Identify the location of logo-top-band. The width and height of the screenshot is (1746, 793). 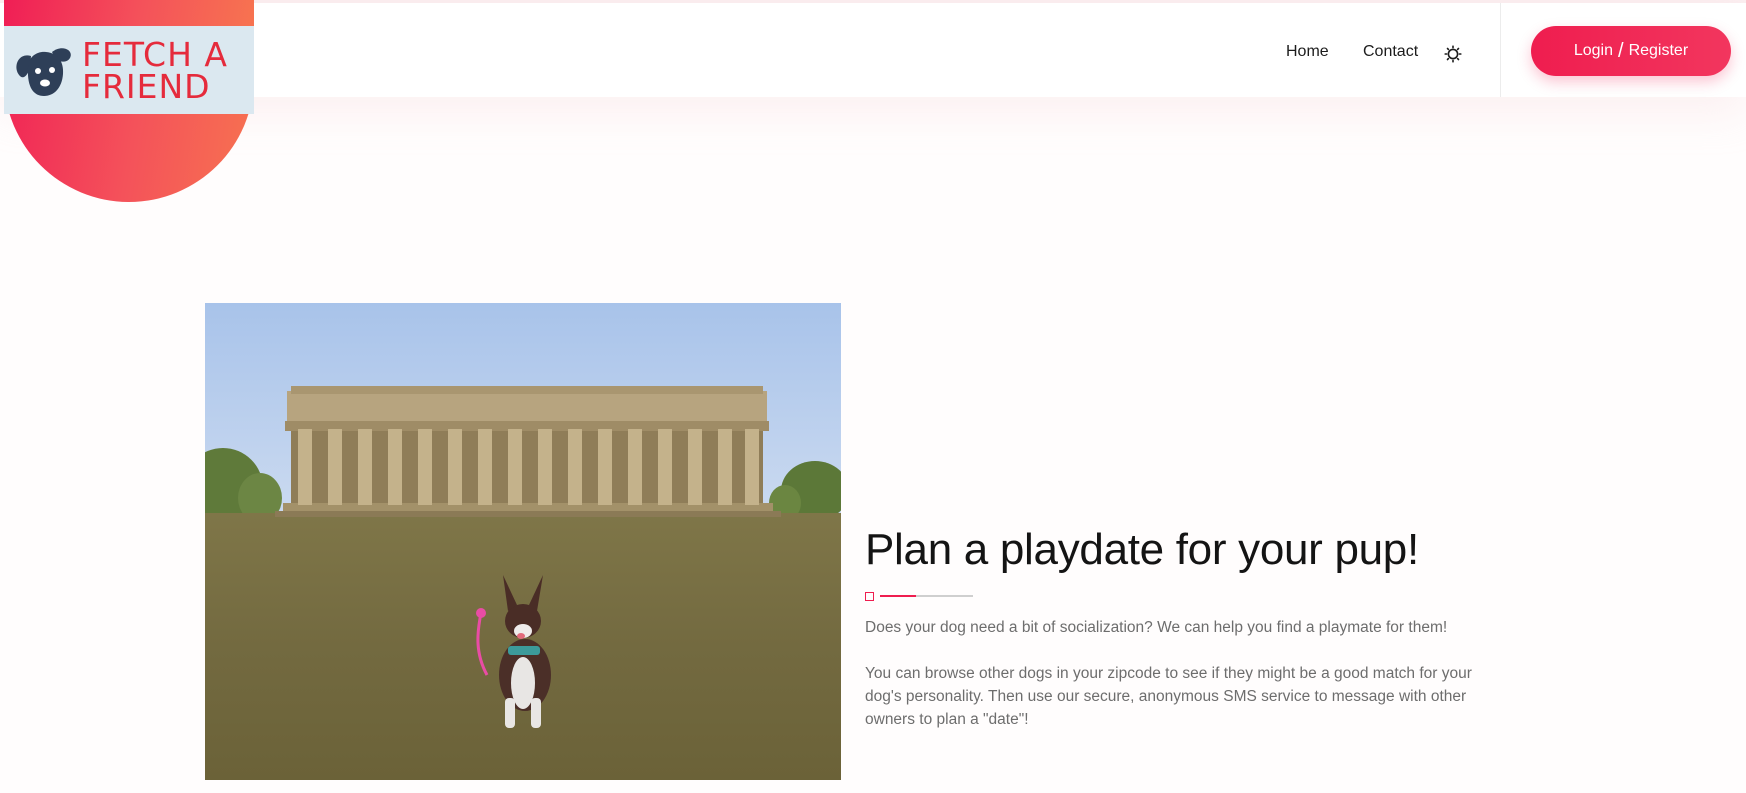
(129, 13).